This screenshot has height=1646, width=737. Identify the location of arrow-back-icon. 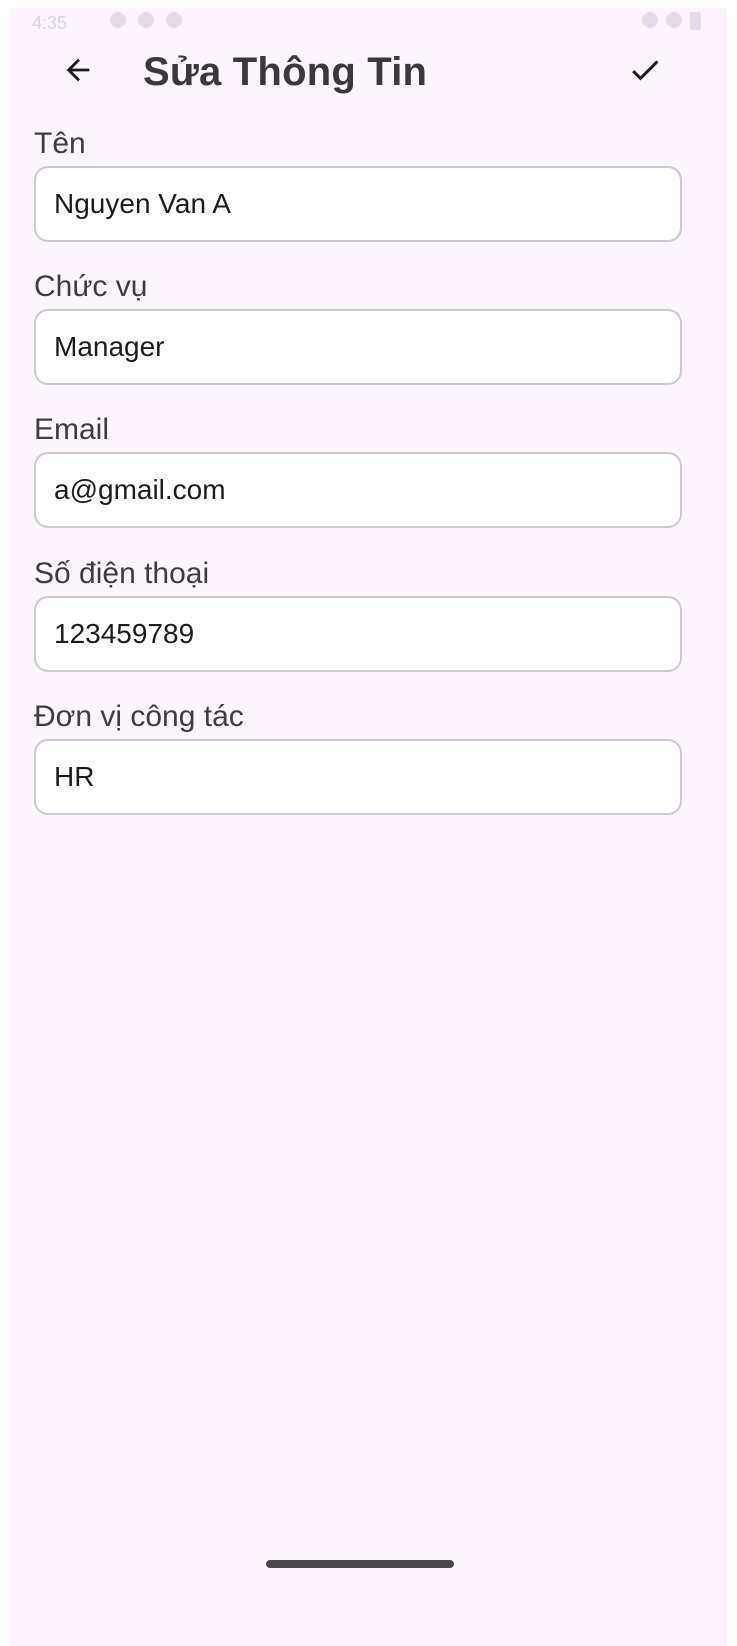
(78, 70).